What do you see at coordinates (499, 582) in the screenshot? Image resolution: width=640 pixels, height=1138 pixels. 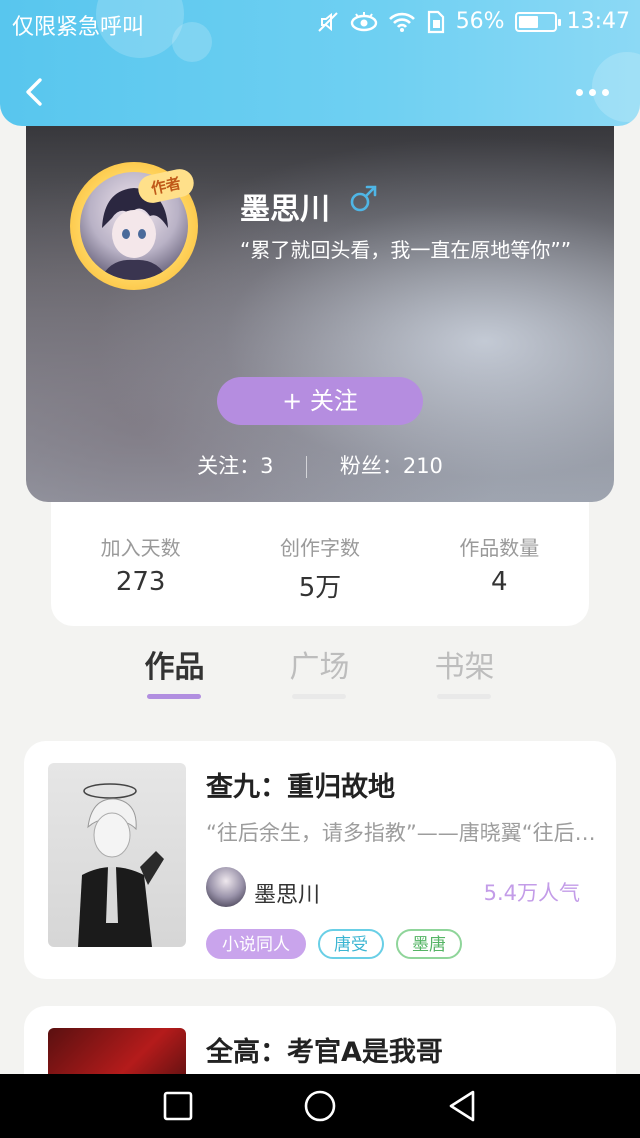 I see `stat-value: 4` at bounding box center [499, 582].